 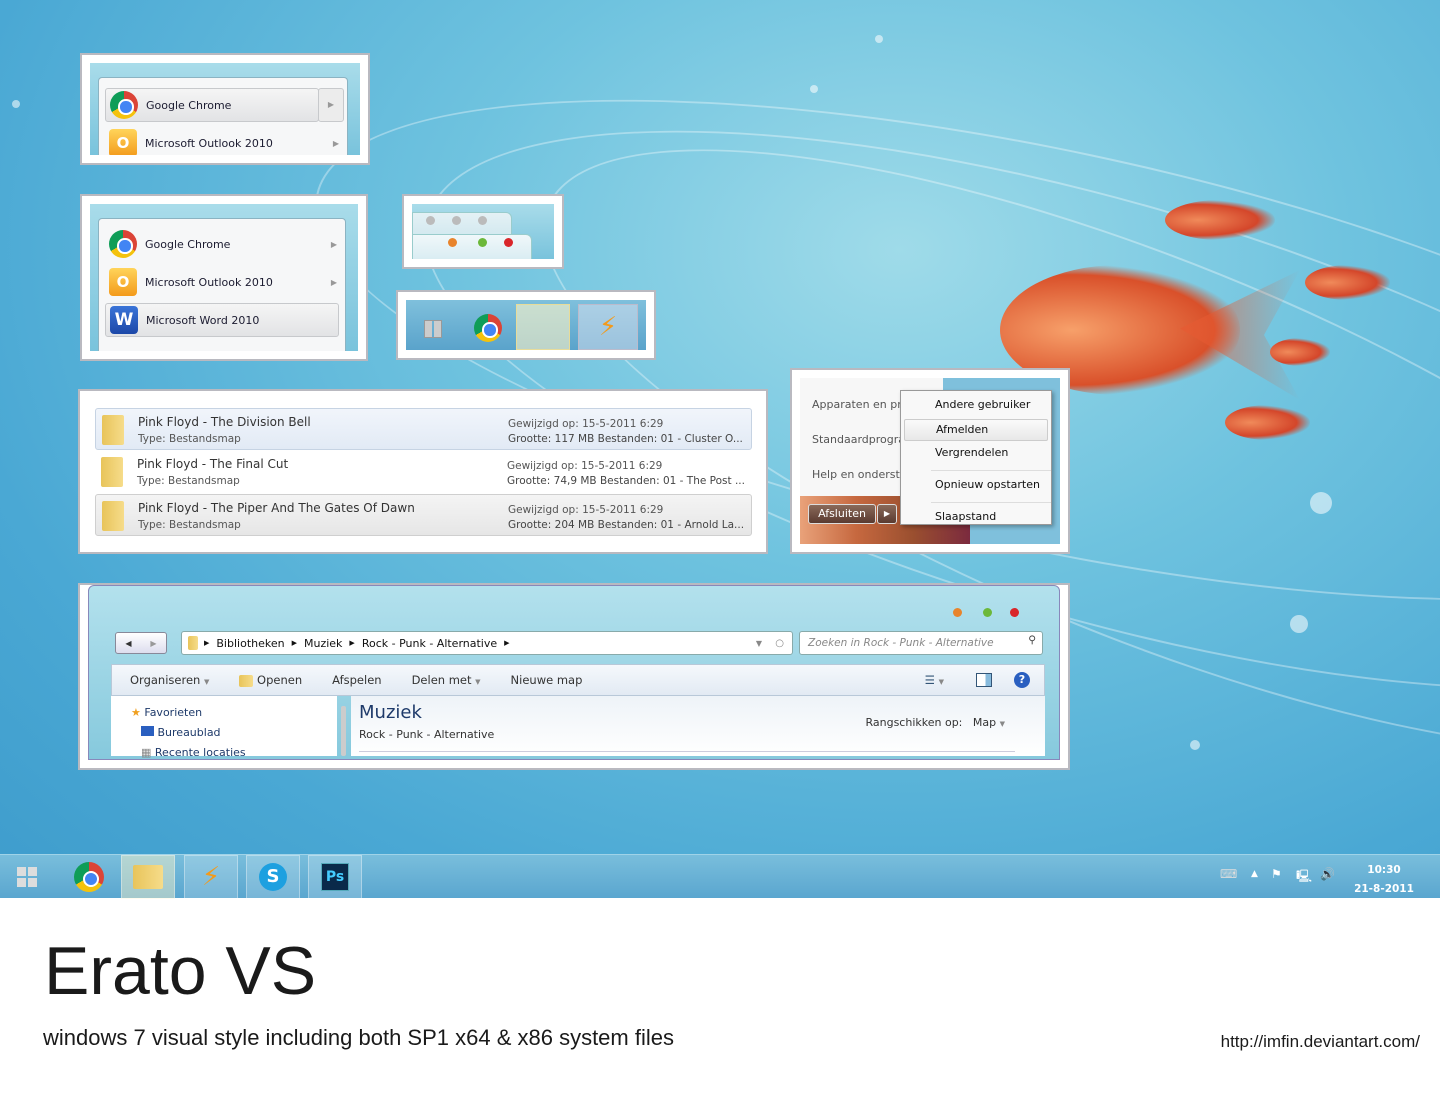 What do you see at coordinates (935, 722) in the screenshot?
I see `arrange-by: Rangschikken op: Map ▼` at bounding box center [935, 722].